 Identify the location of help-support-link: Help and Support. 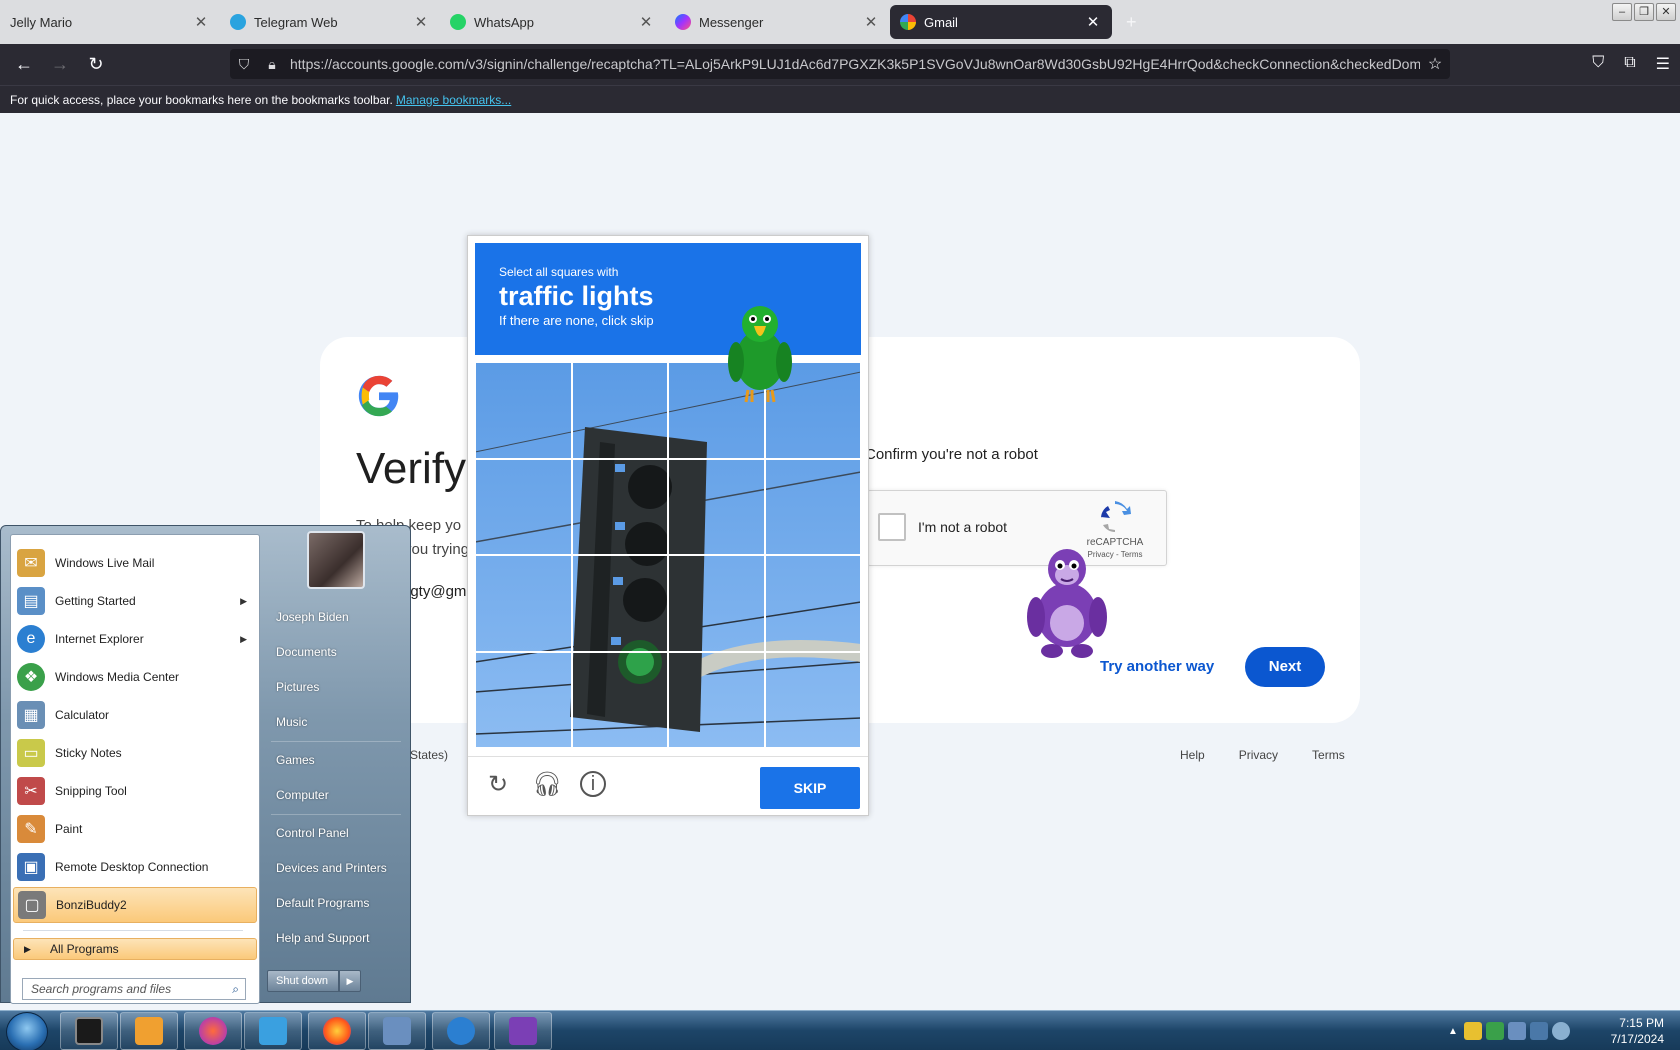
(322, 938).